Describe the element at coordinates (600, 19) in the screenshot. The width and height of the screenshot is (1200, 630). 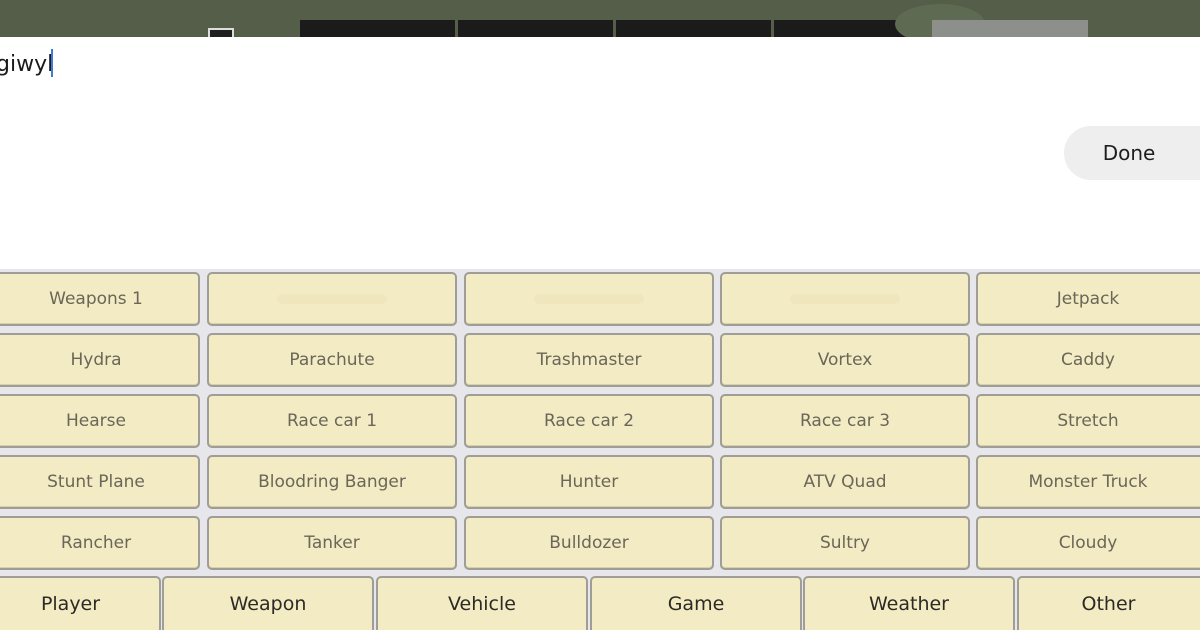
I see `game-background` at that location.